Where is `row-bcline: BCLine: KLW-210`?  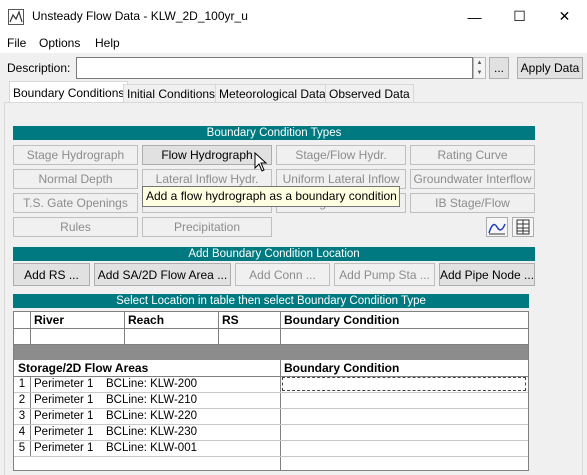
row-bcline: BCLine: KLW-210 is located at coordinates (151, 400).